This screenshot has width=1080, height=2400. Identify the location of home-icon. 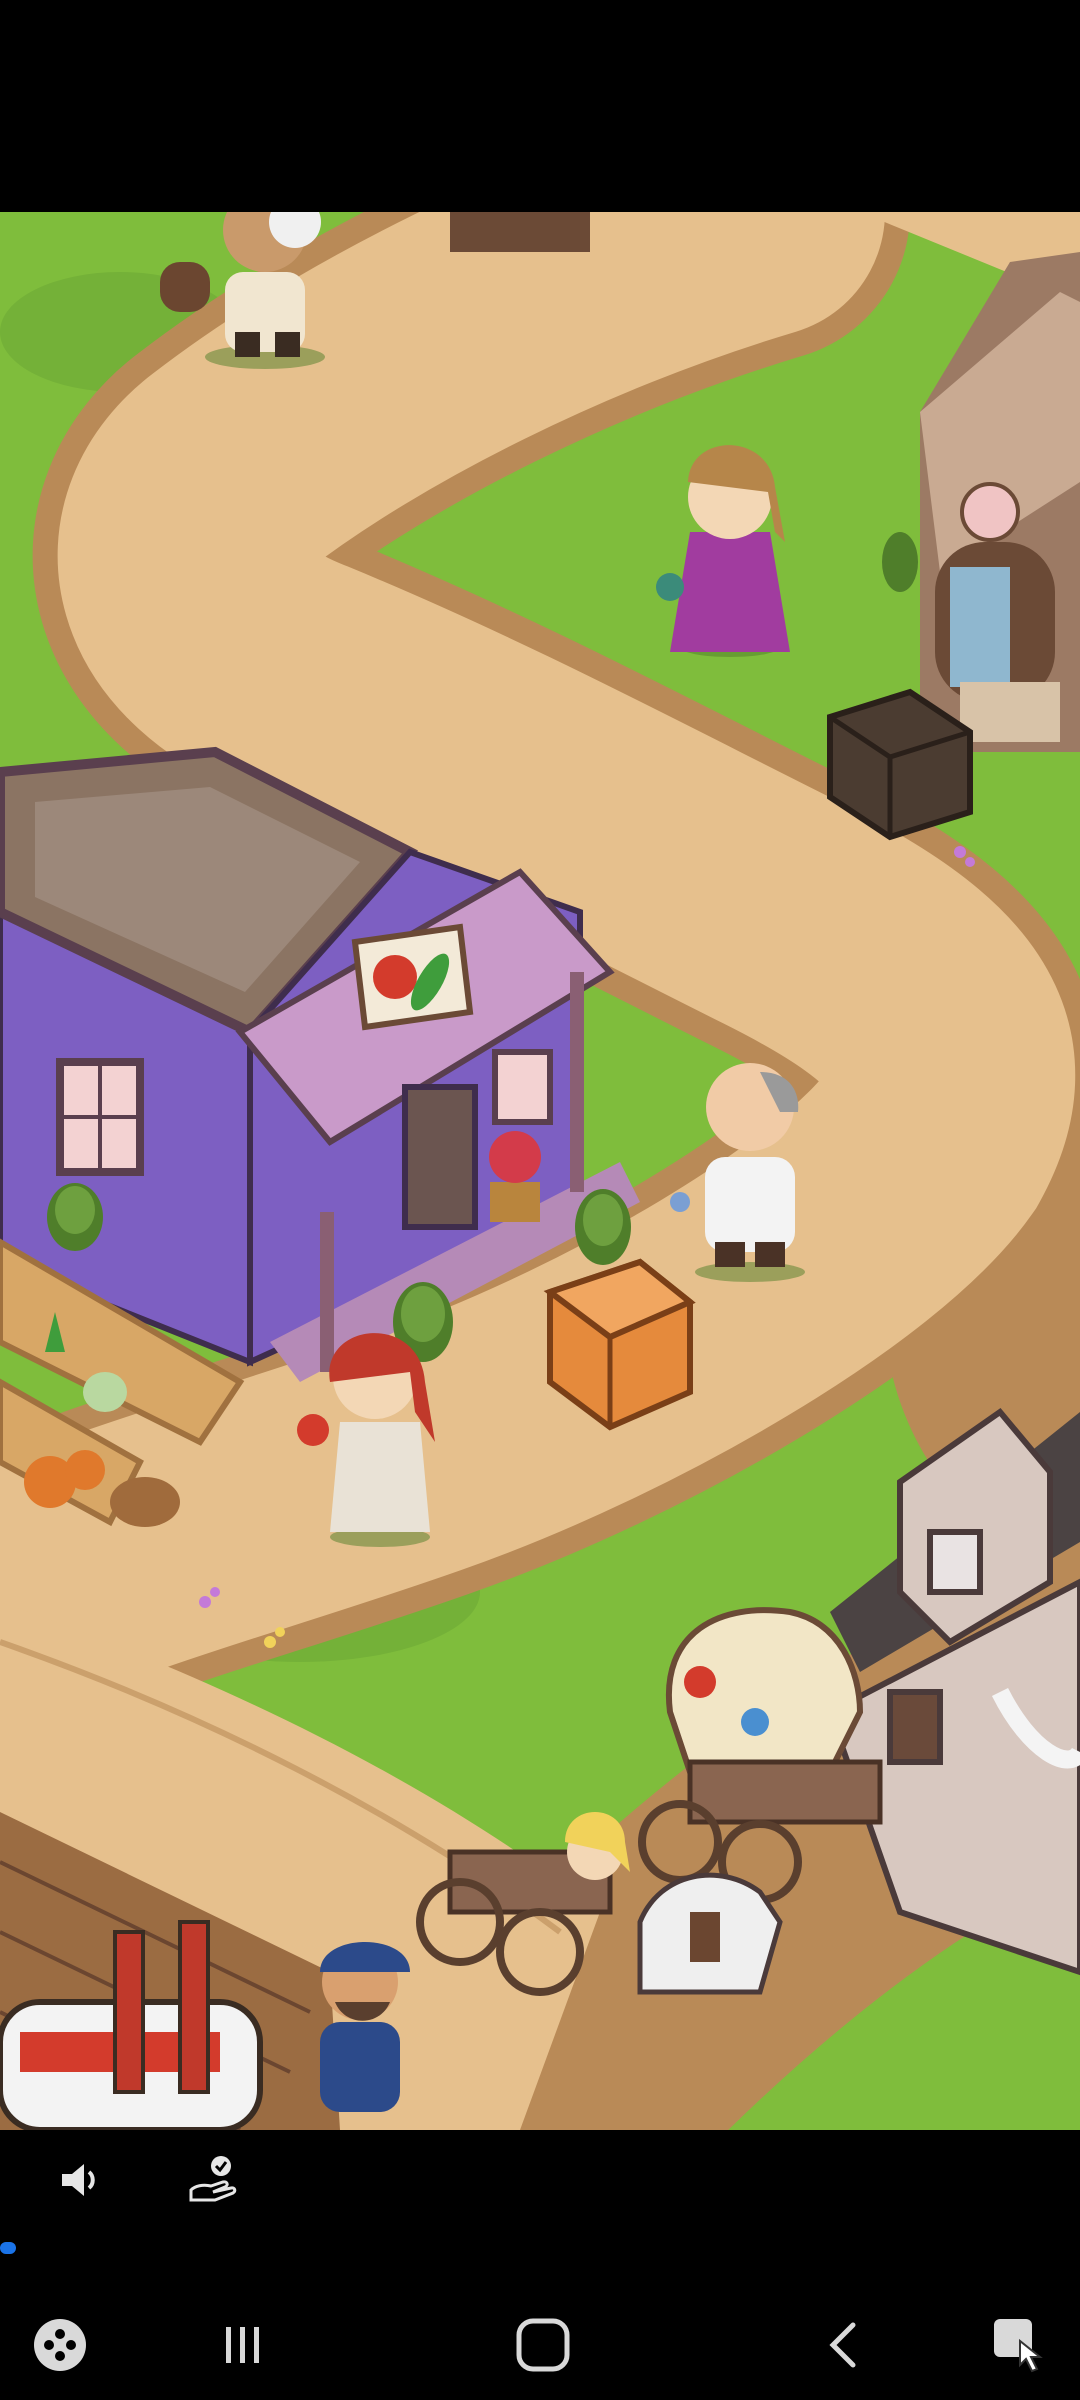
(543, 2345).